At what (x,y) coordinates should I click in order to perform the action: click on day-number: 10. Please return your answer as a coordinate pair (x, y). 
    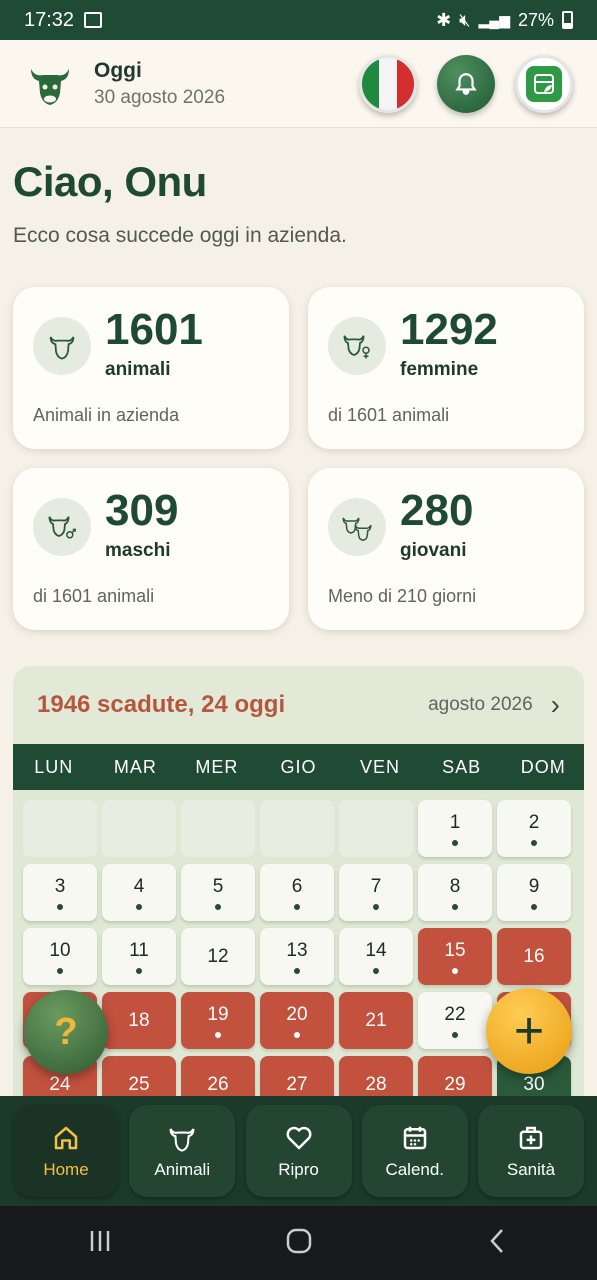
    Looking at the image, I should click on (60, 950).